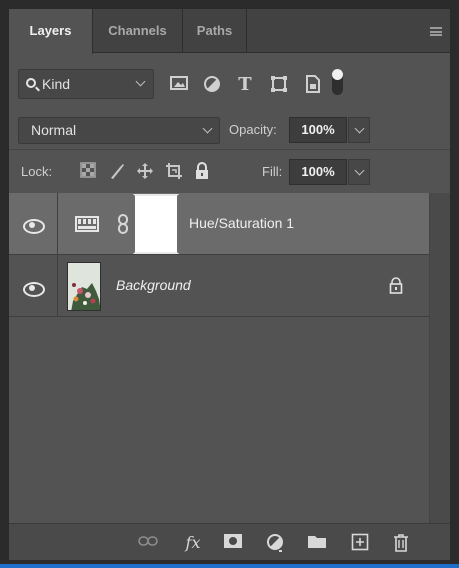 This screenshot has height=568, width=459. I want to click on layer-name: Hue/Saturation 1, so click(241, 223).